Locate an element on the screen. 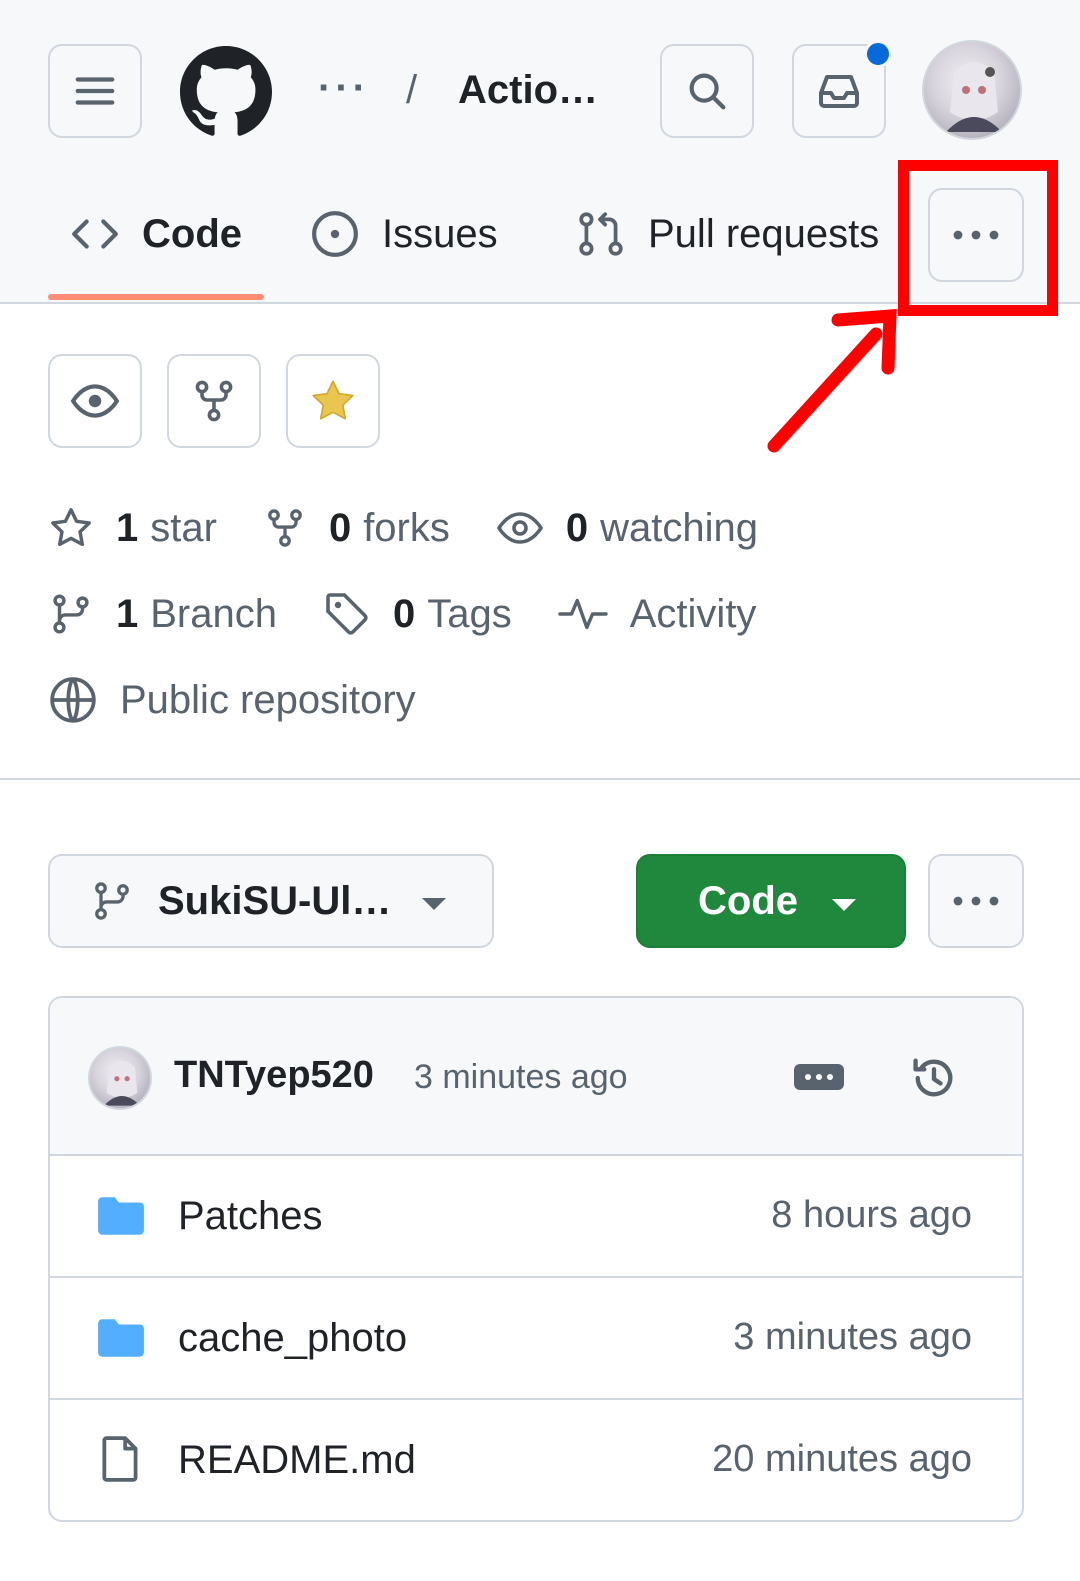  latest-commit-row: TNTyep520 3 minutes ago is located at coordinates (536, 1077).